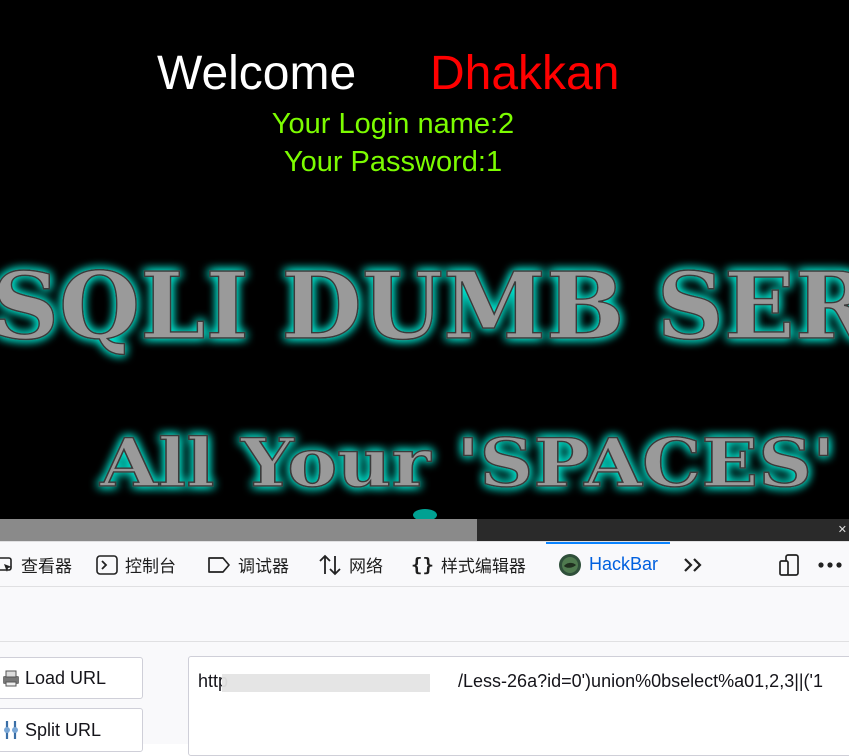  I want to click on hackbar-icon, so click(570, 565).